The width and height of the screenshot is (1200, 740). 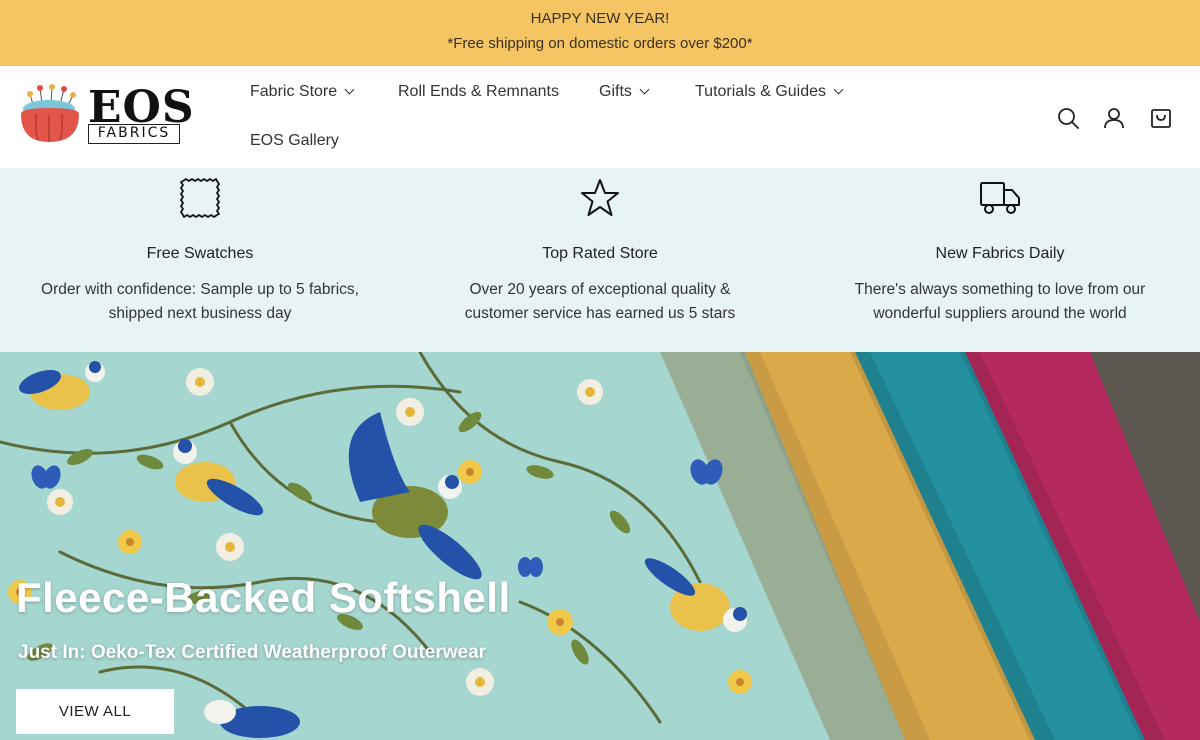 What do you see at coordinates (294, 91) in the screenshot?
I see `nav-fabric-store-label: Fabric Store` at bounding box center [294, 91].